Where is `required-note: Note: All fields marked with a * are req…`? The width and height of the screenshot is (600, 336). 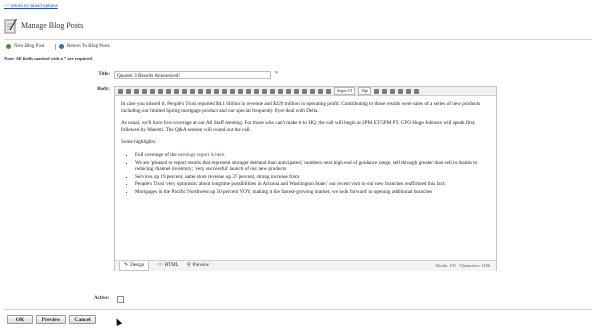
required-note: Note: All fields marked with a * are req… is located at coordinates (48, 58).